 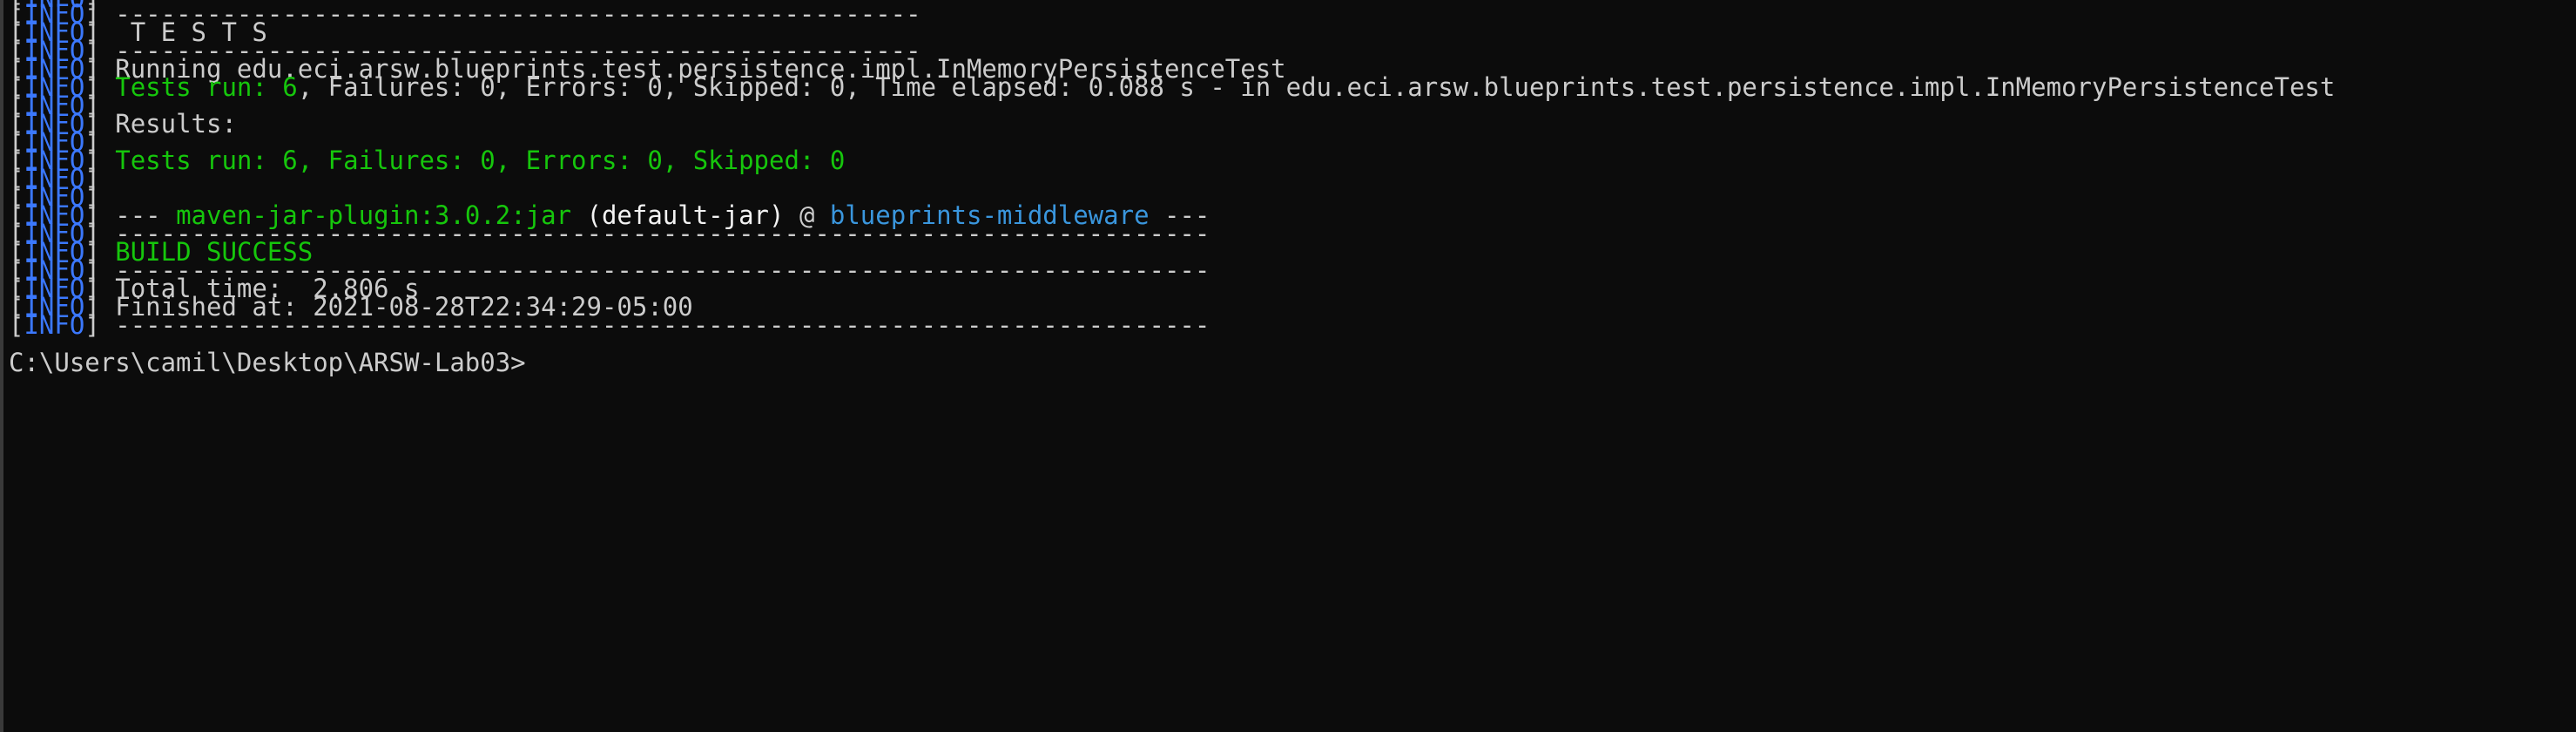 I want to click on log-tag-open-bracket: [, so click(x=17, y=325).